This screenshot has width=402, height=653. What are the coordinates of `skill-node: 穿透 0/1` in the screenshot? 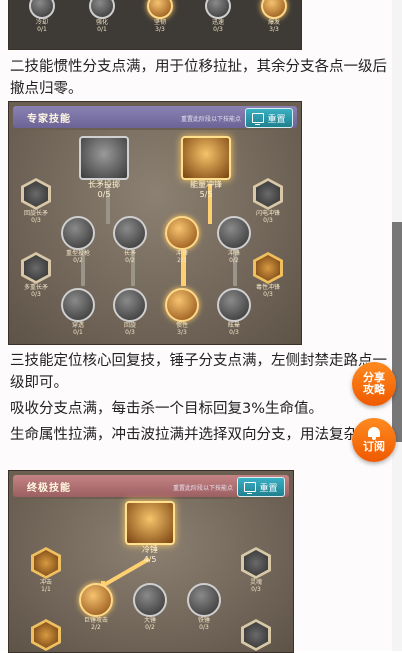 It's located at (78, 312).